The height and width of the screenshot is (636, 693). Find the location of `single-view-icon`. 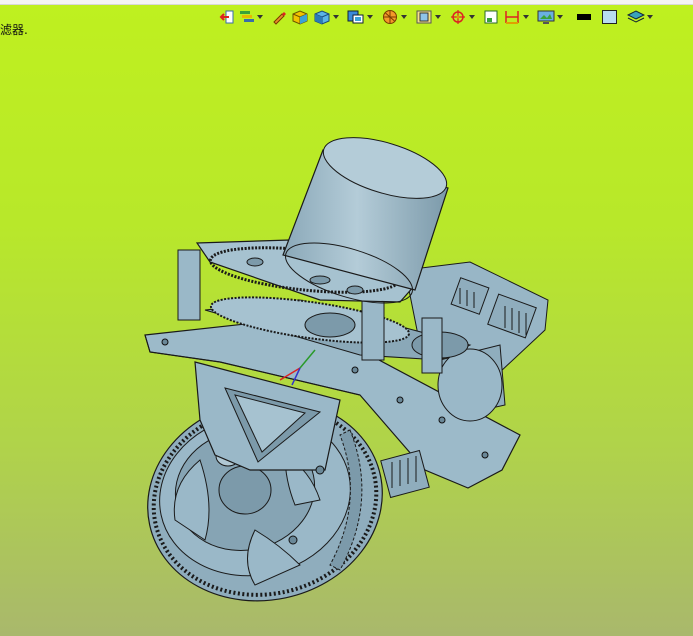

single-view-icon is located at coordinates (491, 17).